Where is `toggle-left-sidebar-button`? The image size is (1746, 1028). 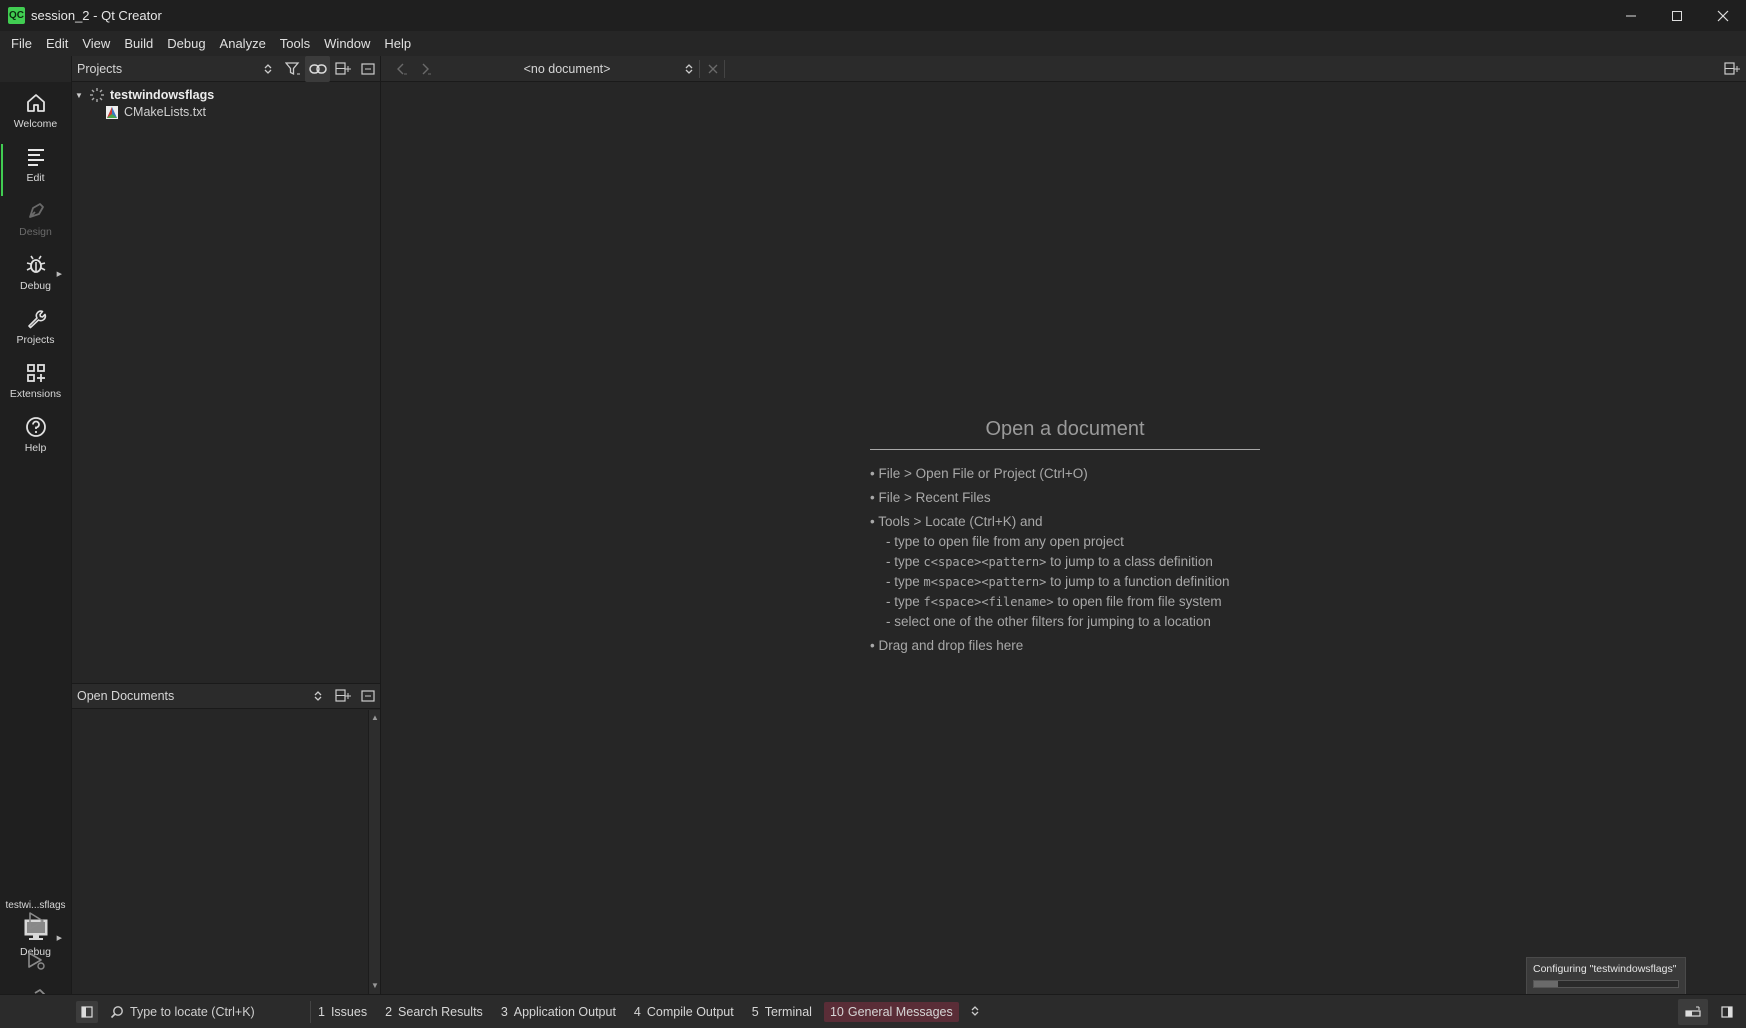 toggle-left-sidebar-button is located at coordinates (87, 1012).